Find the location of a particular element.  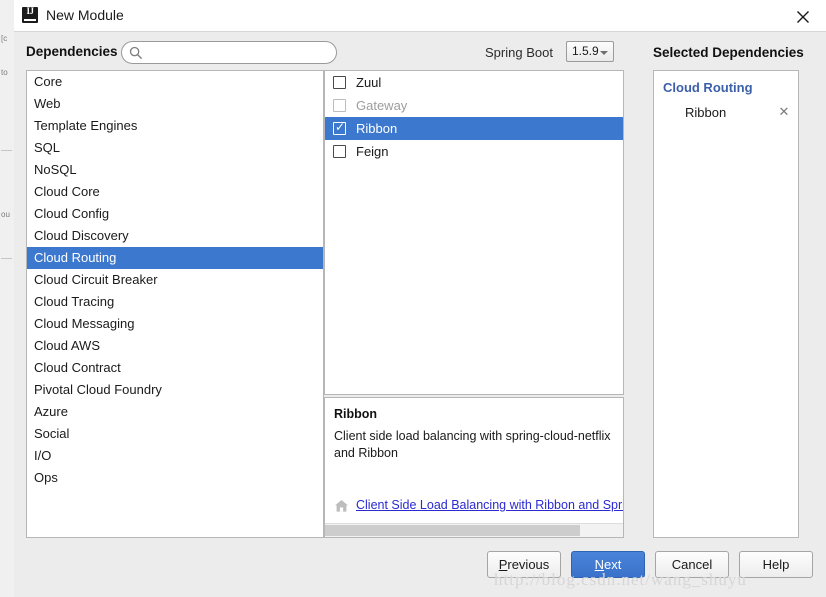

title-bar: IJ New Module is located at coordinates (420, 16).